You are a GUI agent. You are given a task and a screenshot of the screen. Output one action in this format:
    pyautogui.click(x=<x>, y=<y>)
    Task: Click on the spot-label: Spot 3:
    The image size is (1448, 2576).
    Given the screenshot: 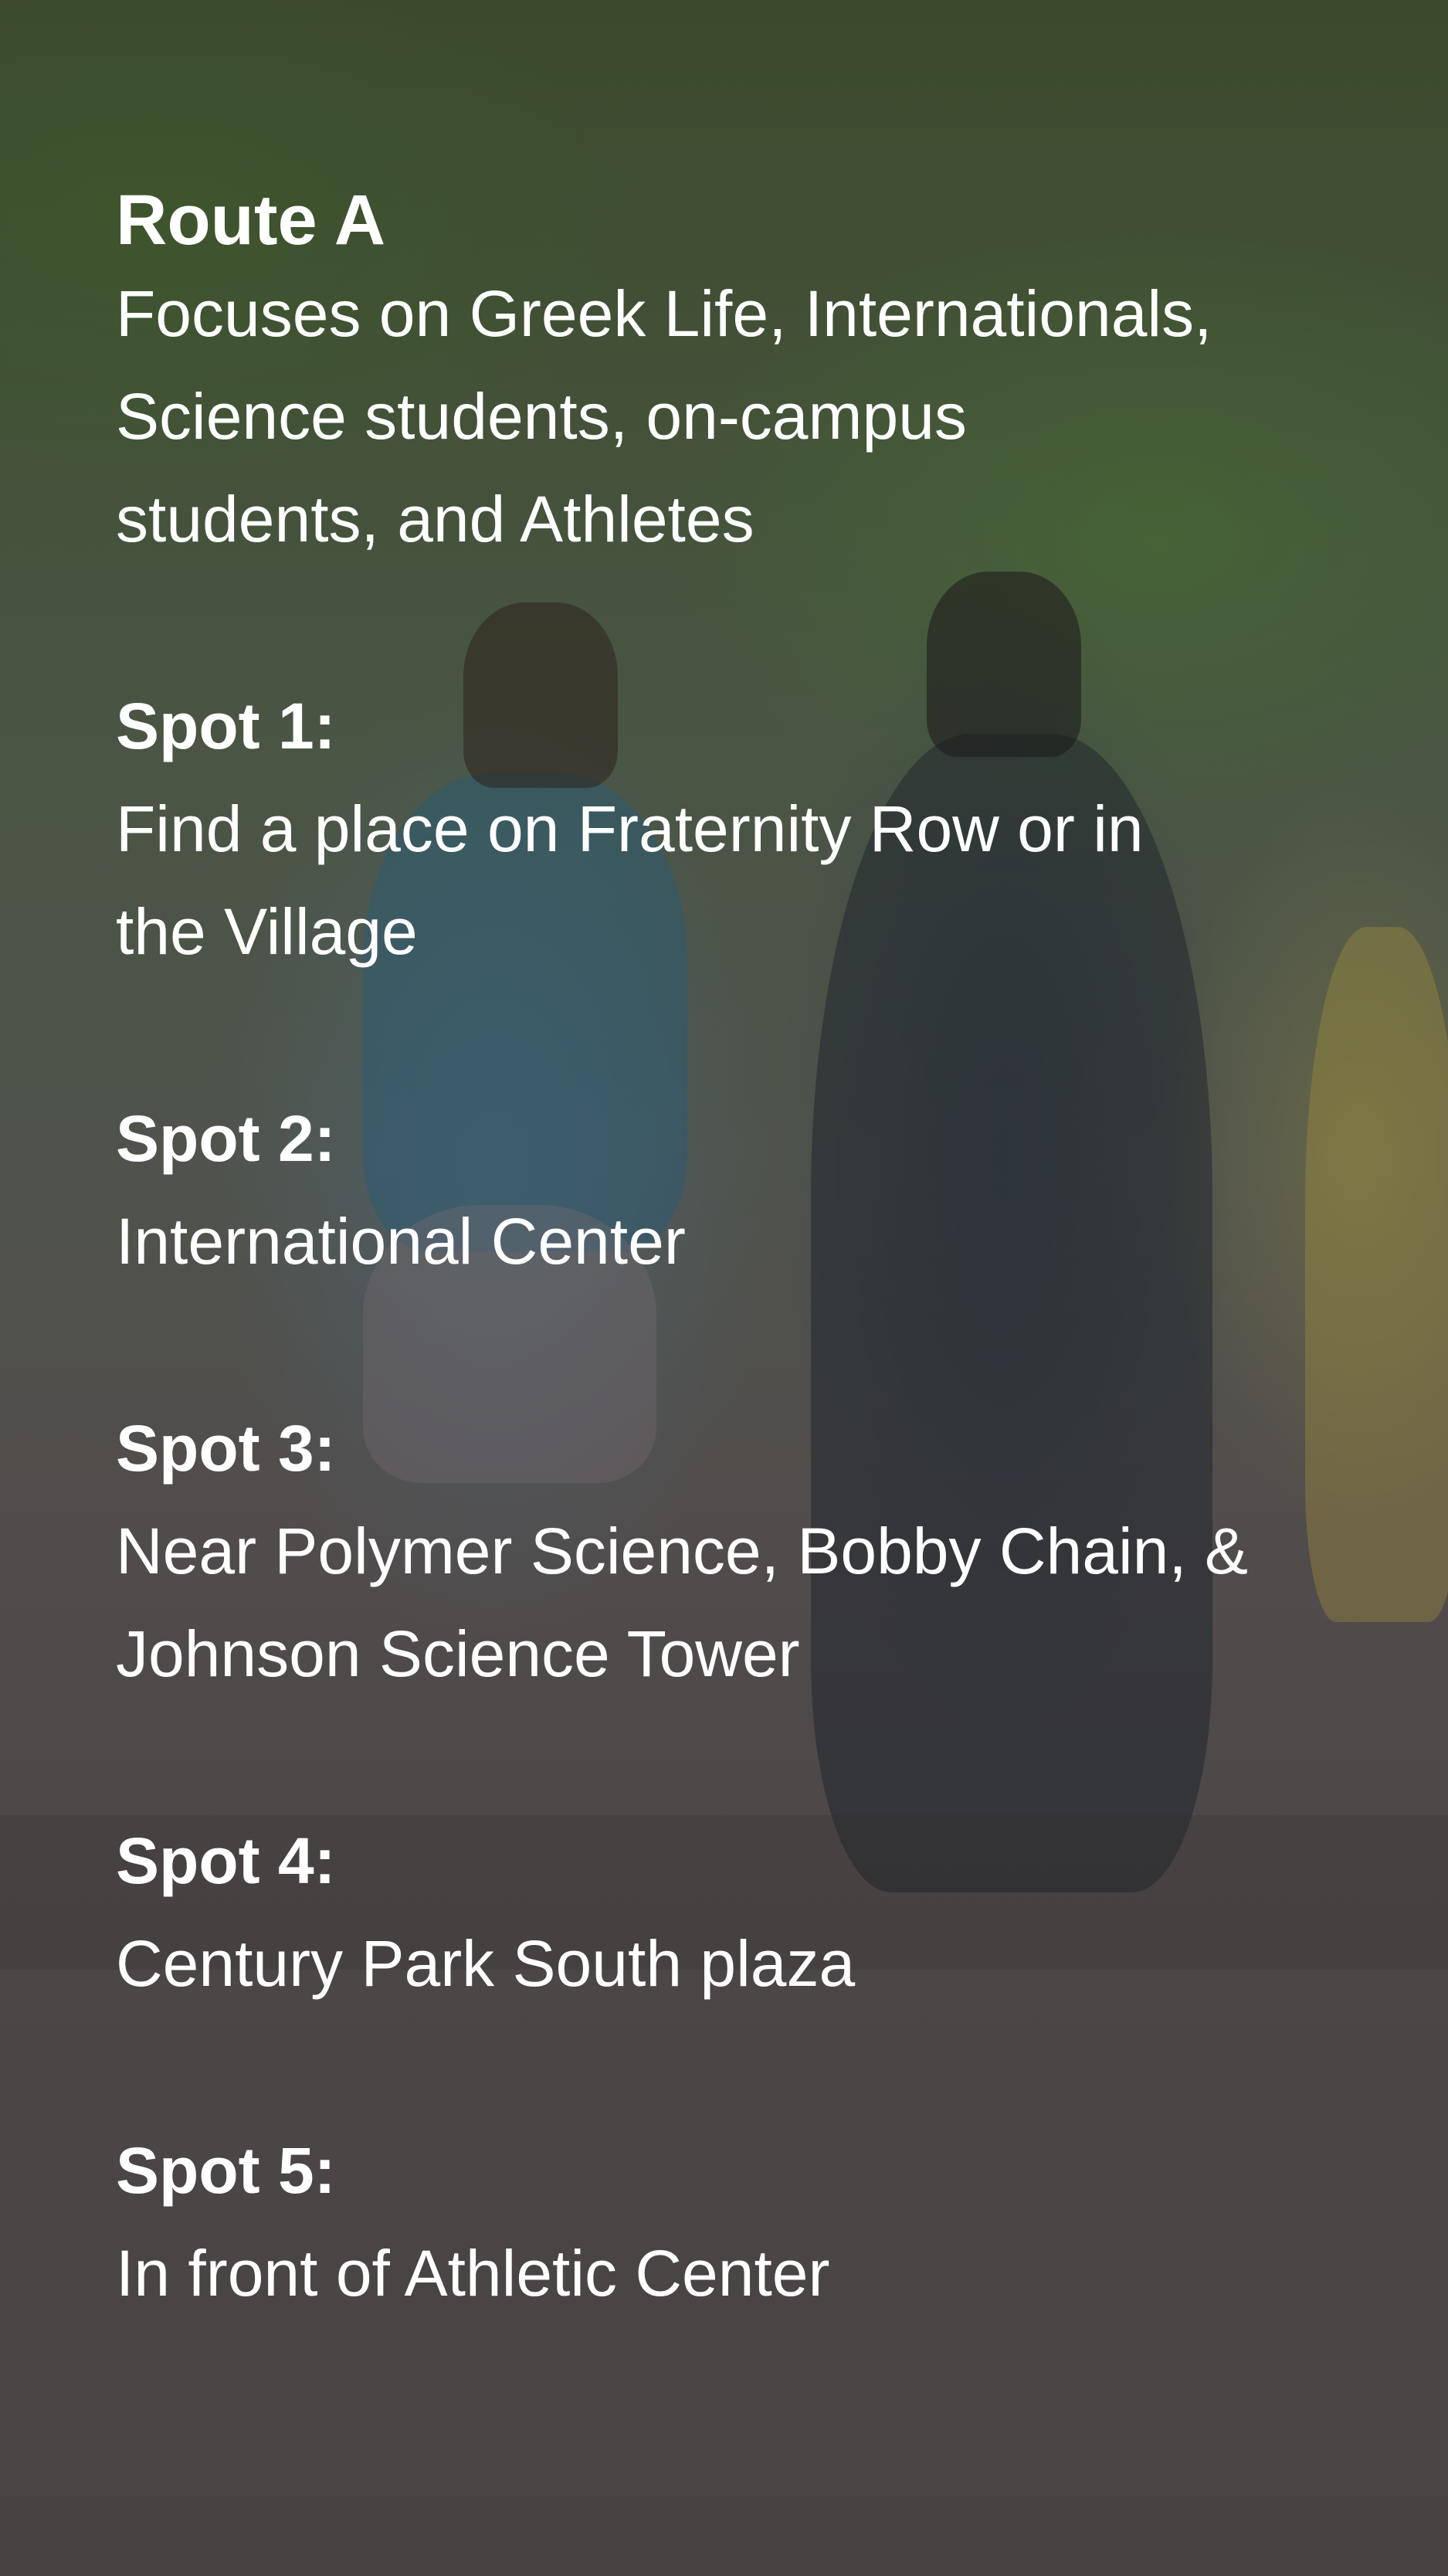 What is the action you would take?
    pyautogui.click(x=226, y=1448)
    